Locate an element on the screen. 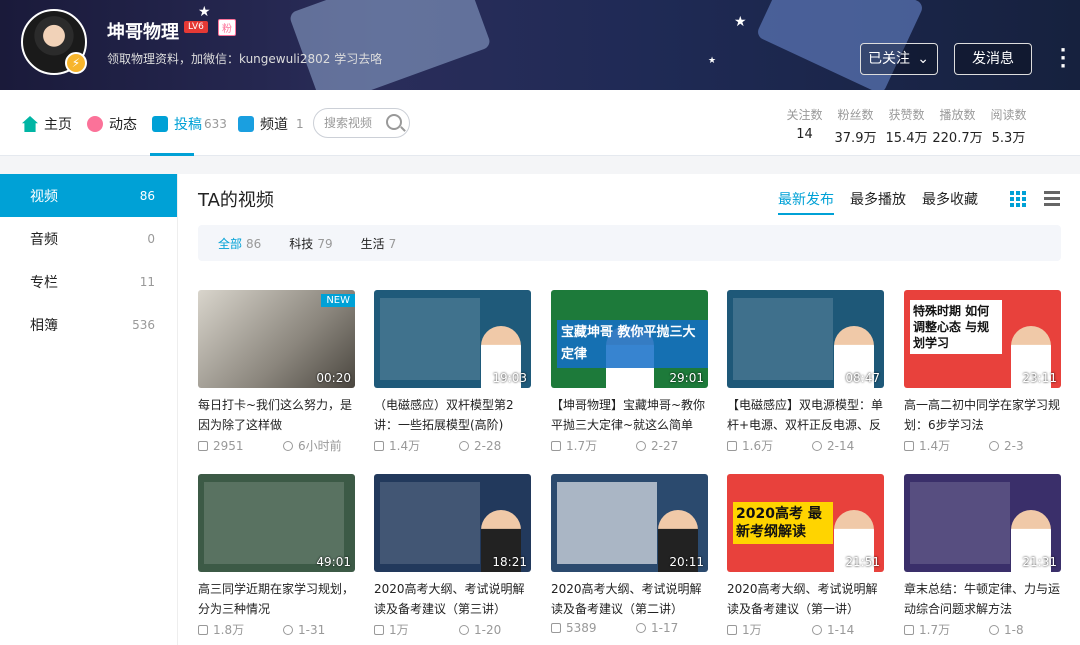  chevron-down-icon: ⌄ is located at coordinates (923, 59).